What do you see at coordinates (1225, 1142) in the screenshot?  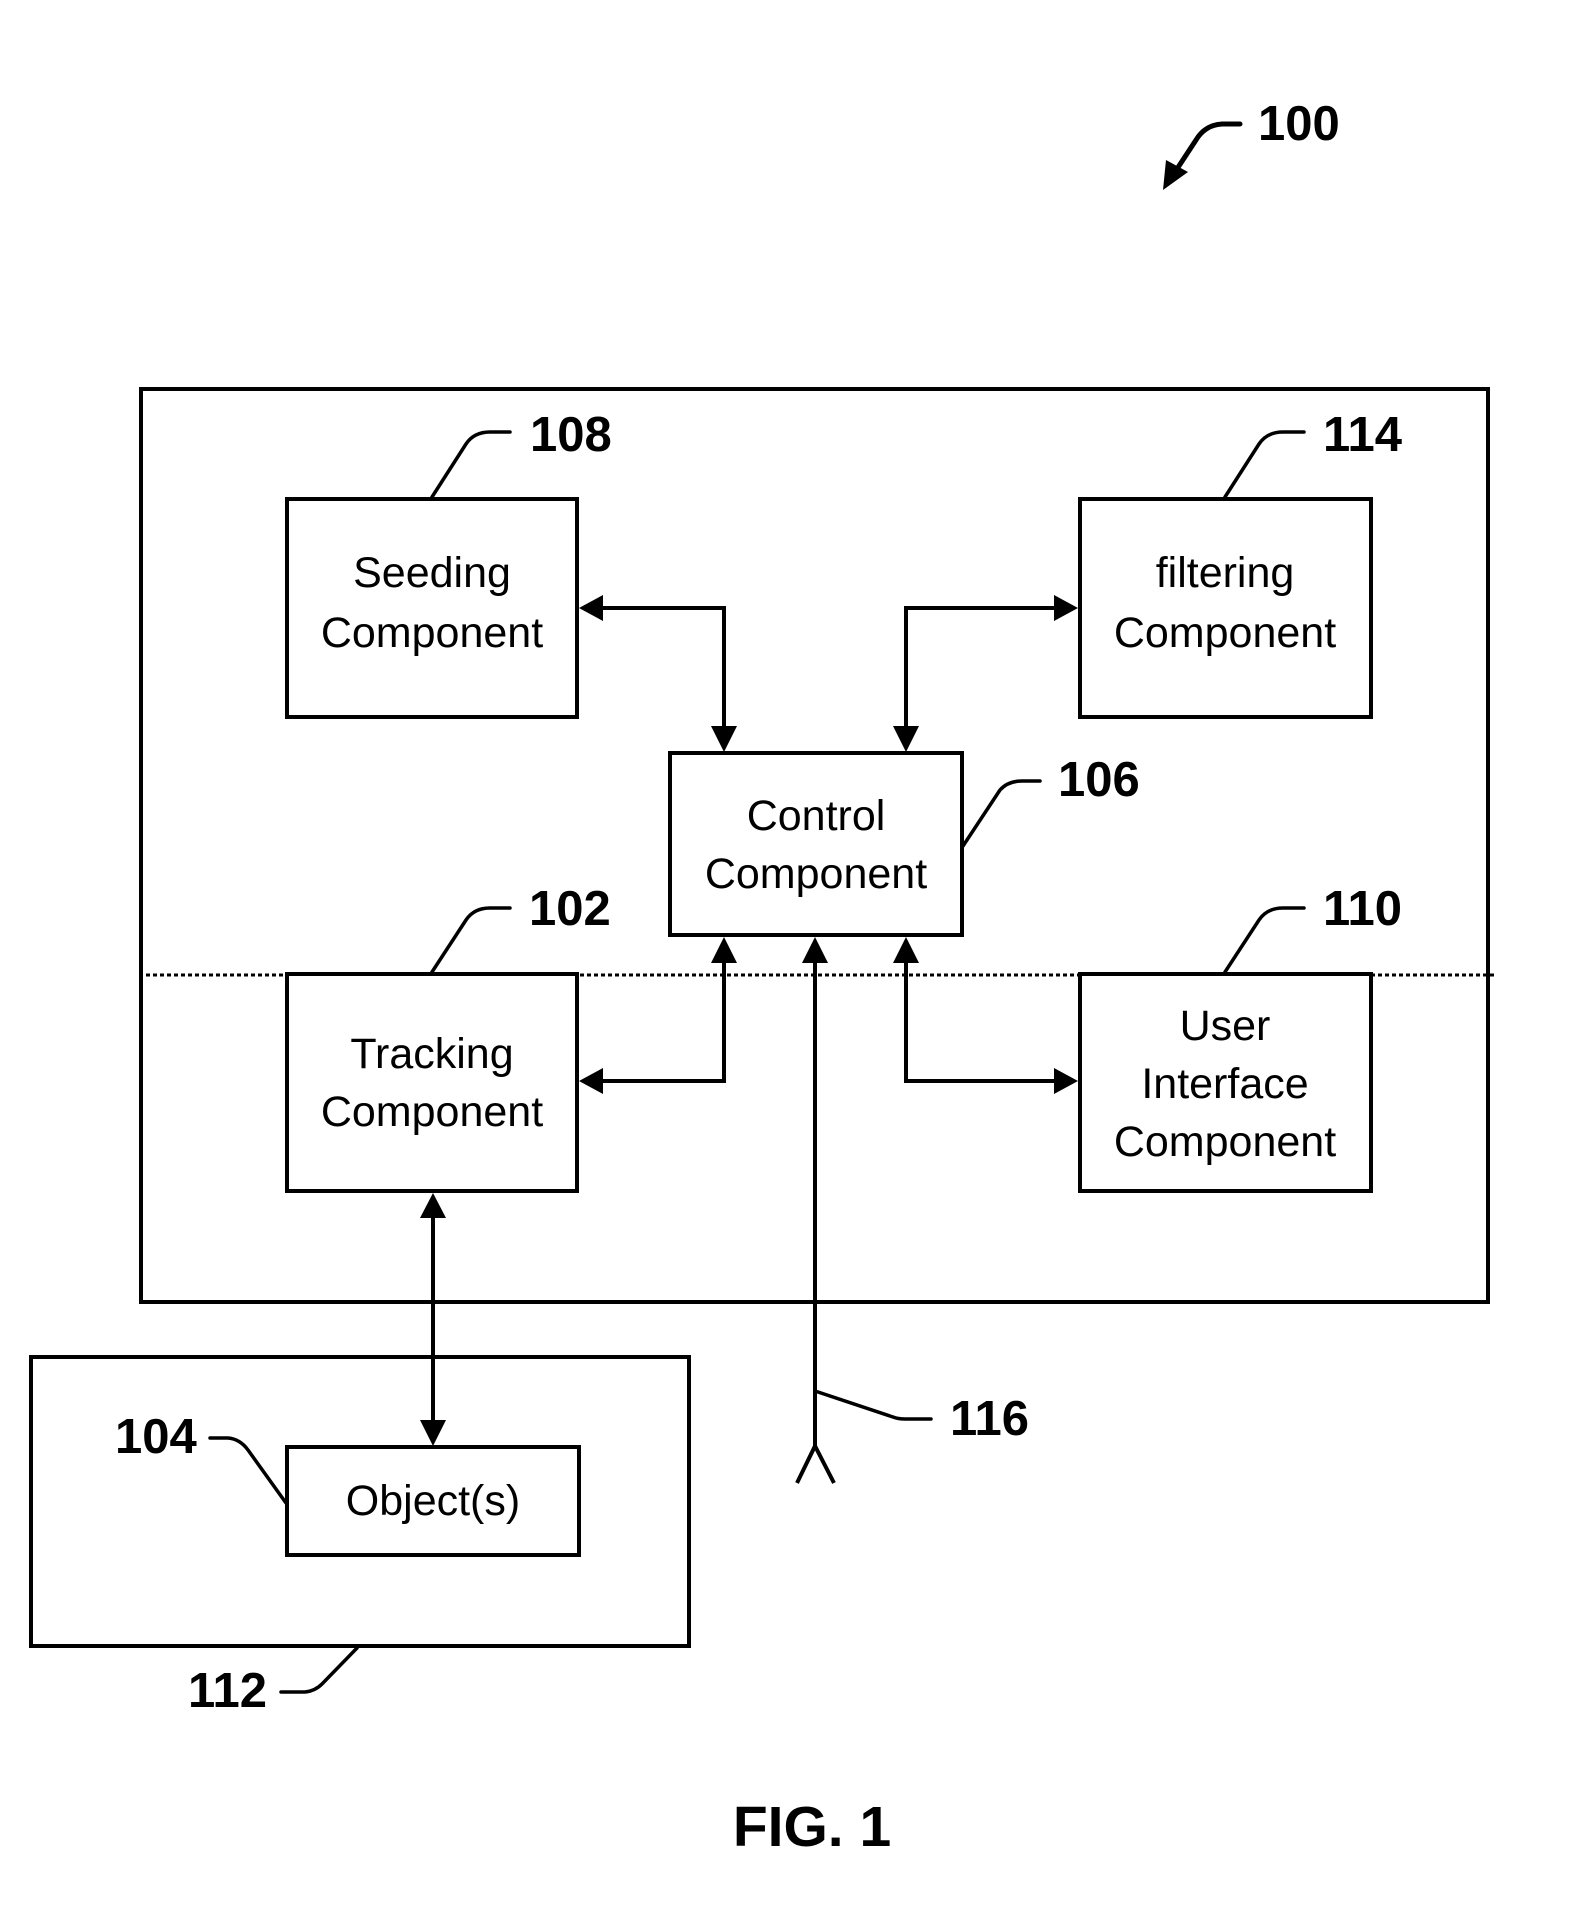 I see `user-interface-component-label-line3: Component` at bounding box center [1225, 1142].